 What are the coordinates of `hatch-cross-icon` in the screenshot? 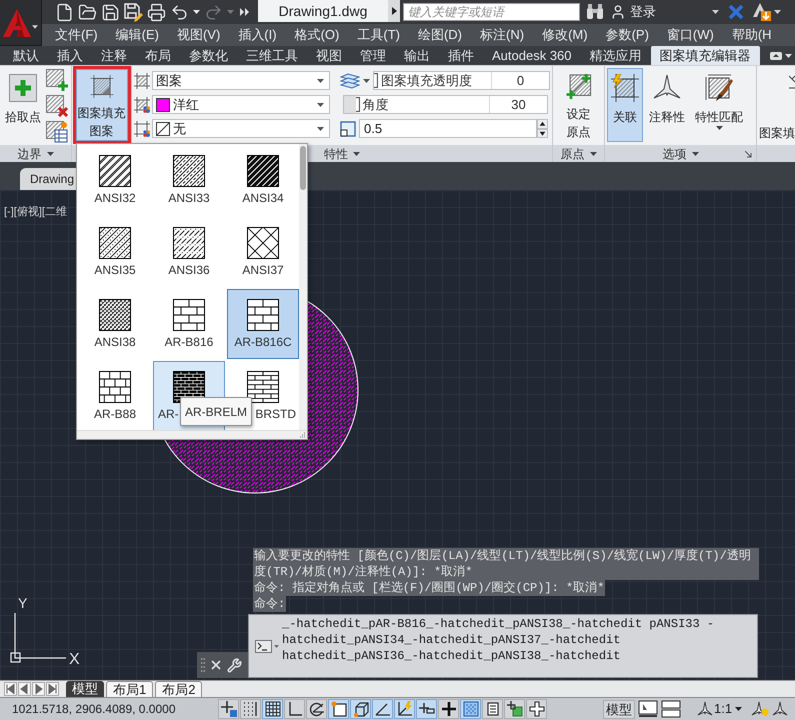 It's located at (57, 106).